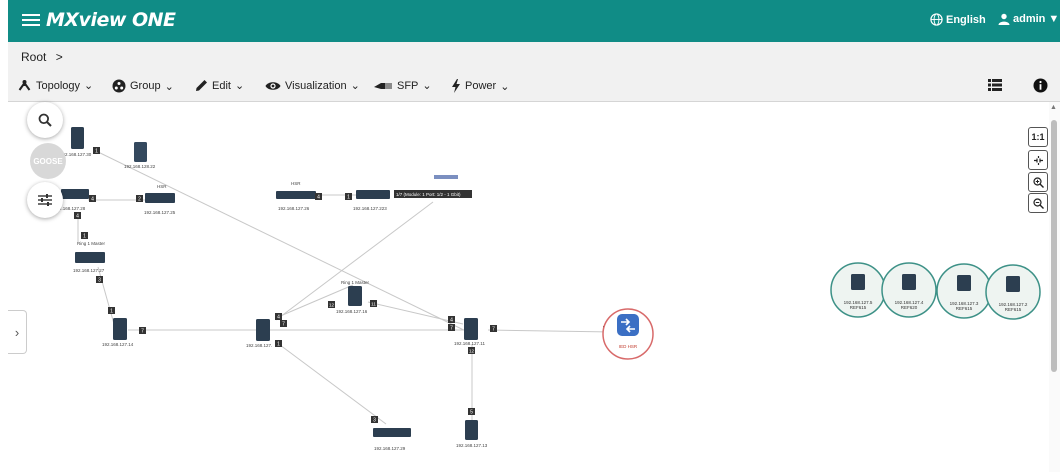 Image resolution: width=1060 pixels, height=472 pixels. Describe the element at coordinates (471, 413) in the screenshot. I see `port-number: 5` at that location.